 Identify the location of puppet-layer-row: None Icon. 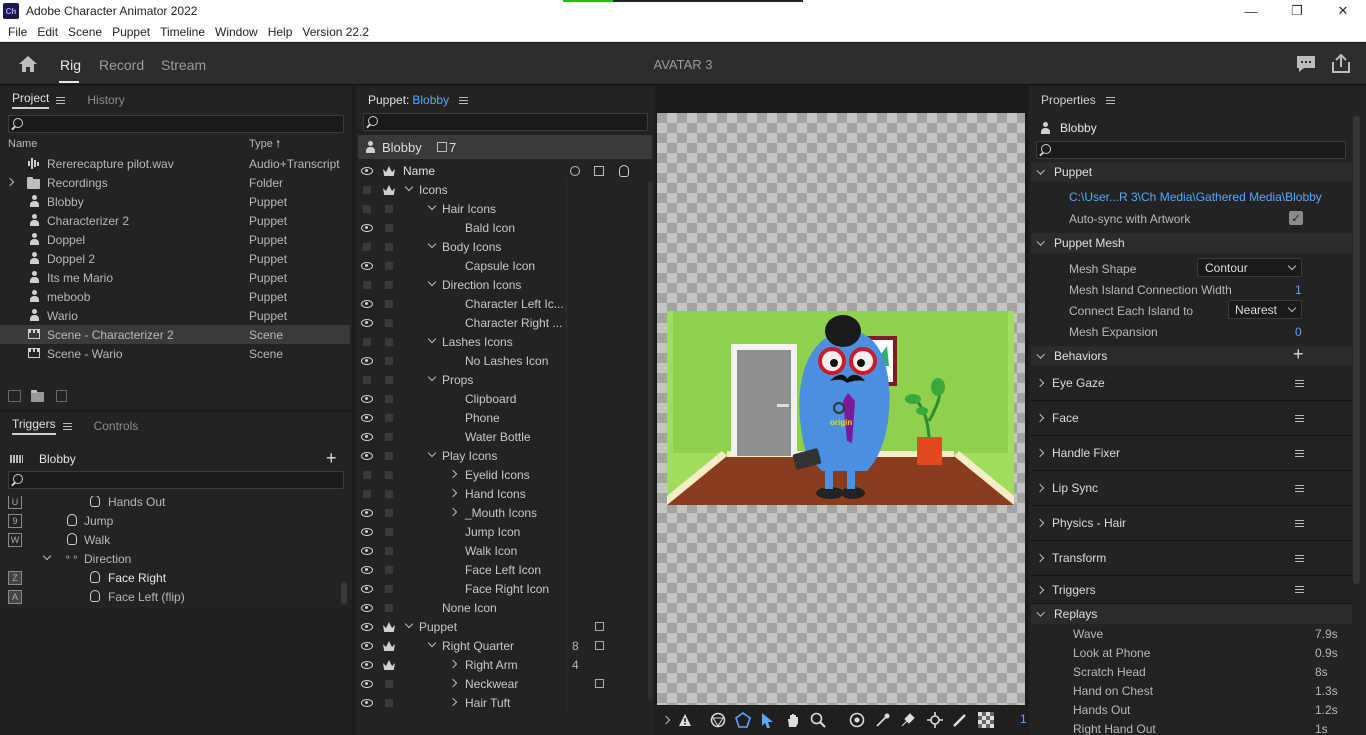
(501, 607).